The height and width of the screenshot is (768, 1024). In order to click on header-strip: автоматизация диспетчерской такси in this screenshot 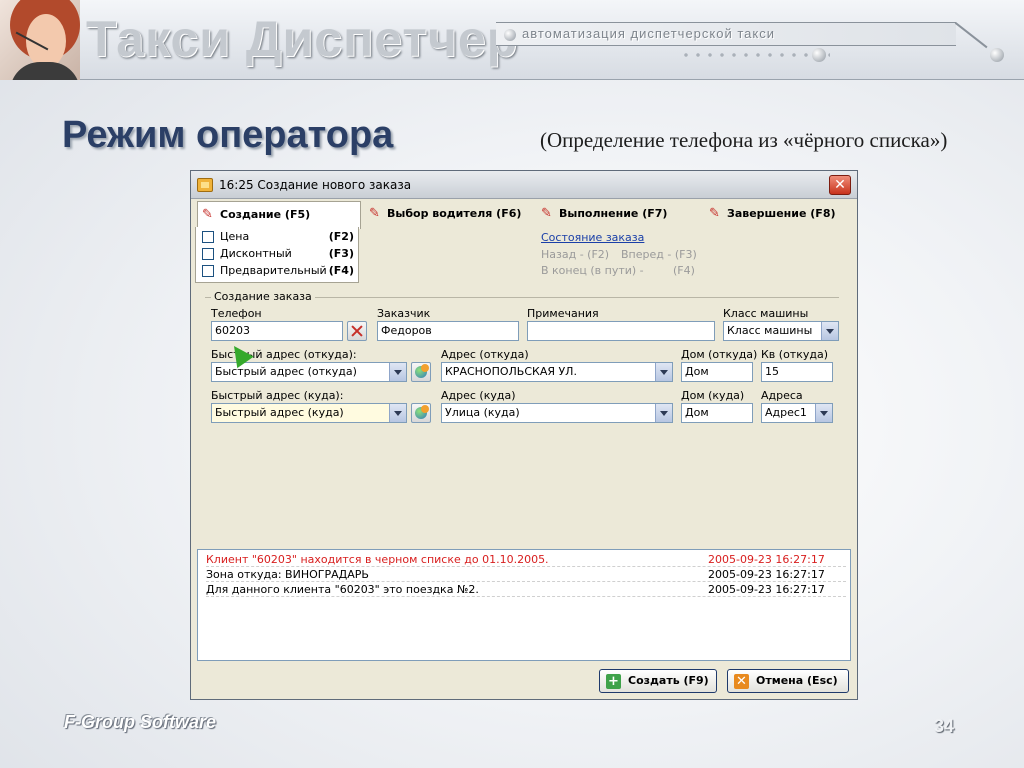, I will do `click(726, 34)`.